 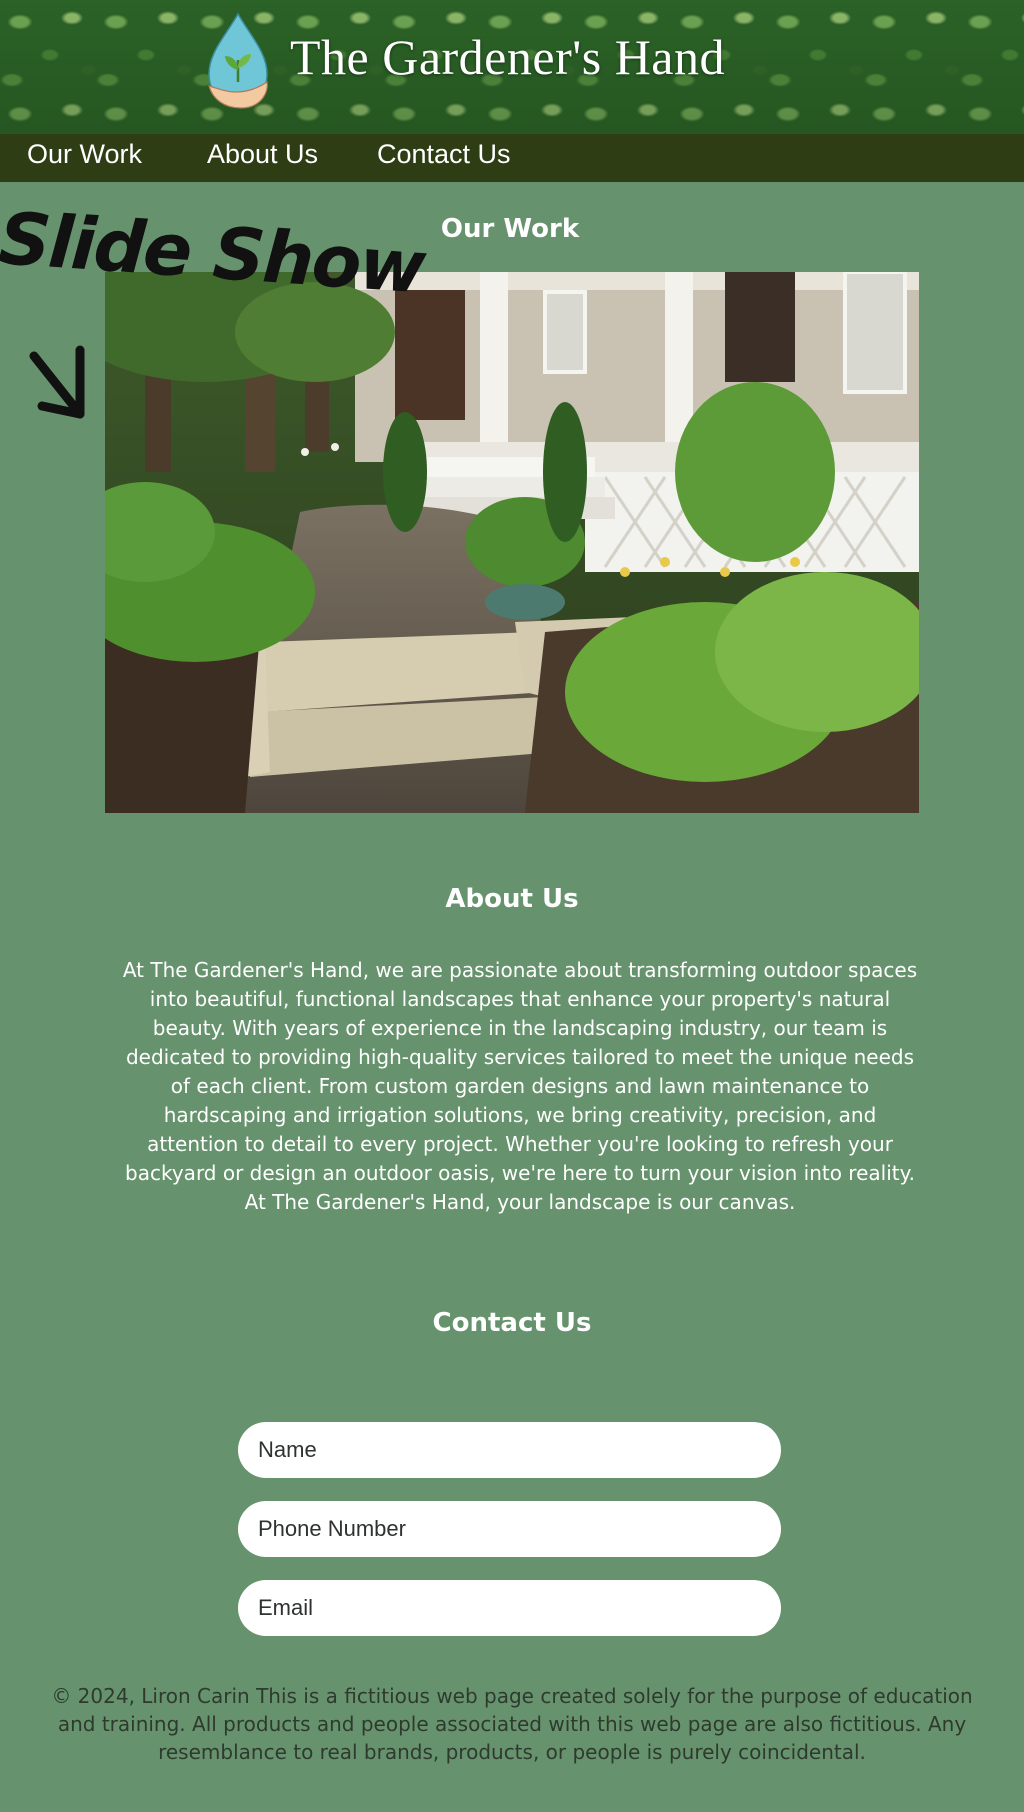 I want to click on site-title: The Gardener's Hand, so click(x=507, y=57).